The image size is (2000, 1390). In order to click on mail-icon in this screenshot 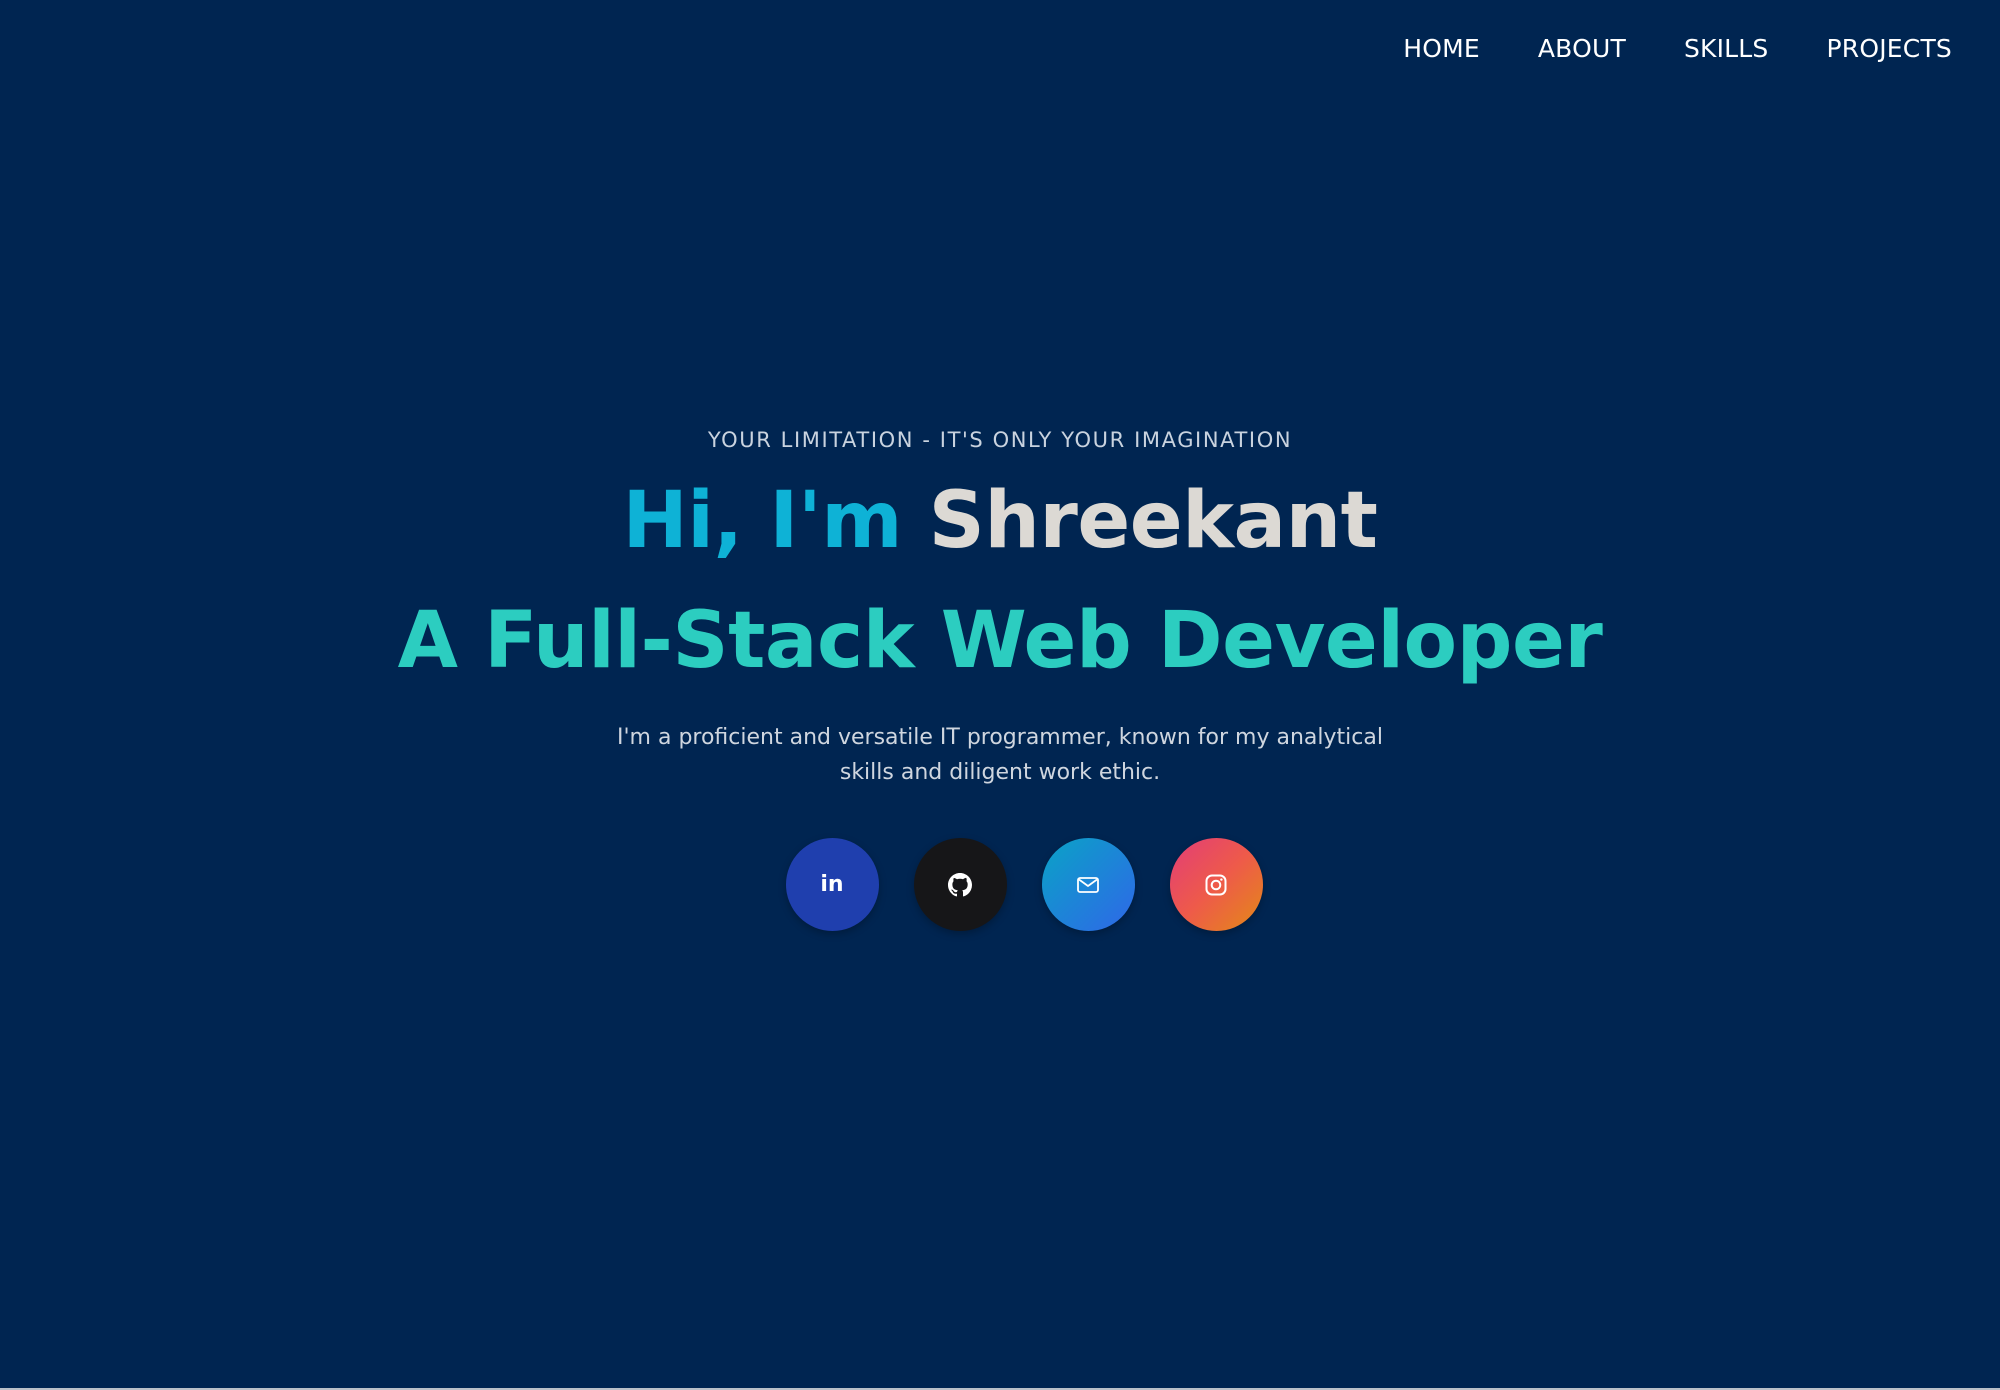, I will do `click(1088, 885)`.